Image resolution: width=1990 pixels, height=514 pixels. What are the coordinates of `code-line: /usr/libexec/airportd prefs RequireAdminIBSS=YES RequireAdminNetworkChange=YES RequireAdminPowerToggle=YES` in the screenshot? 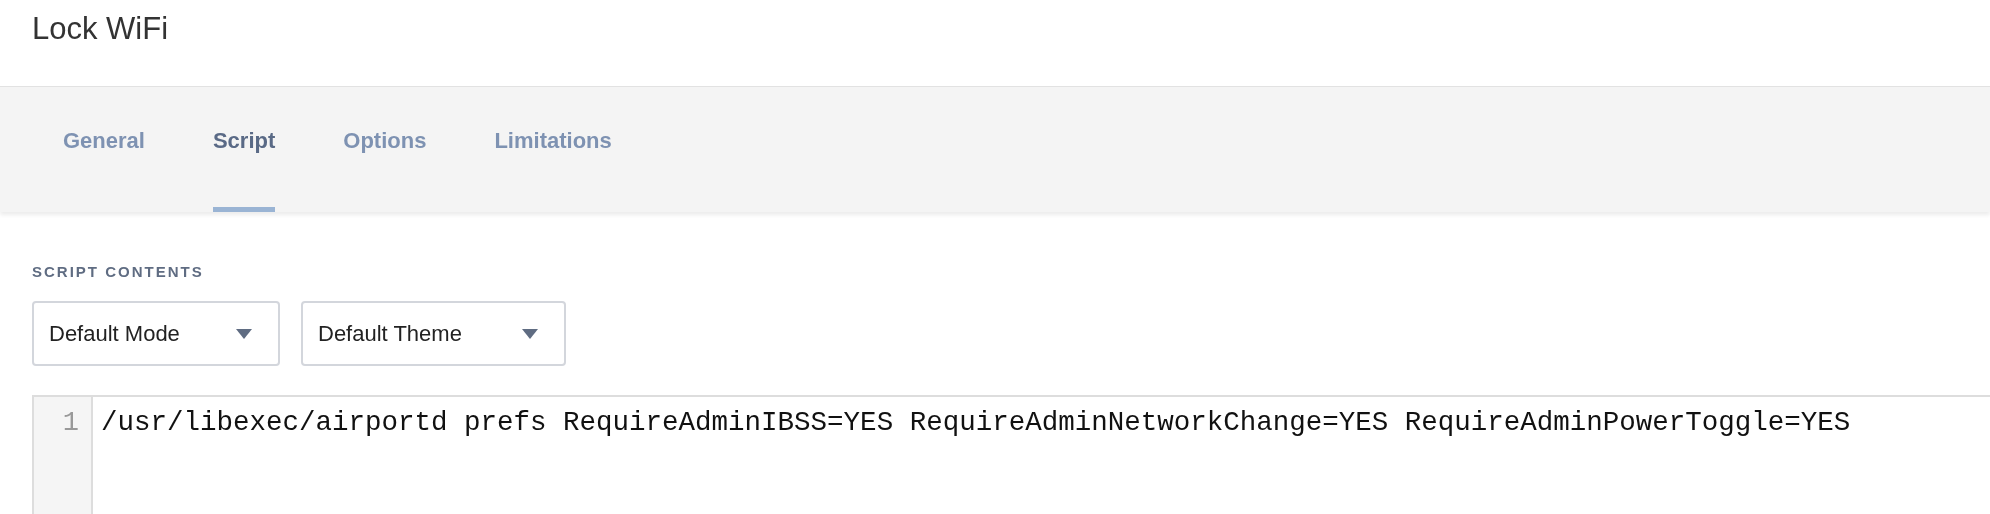 It's located at (976, 423).